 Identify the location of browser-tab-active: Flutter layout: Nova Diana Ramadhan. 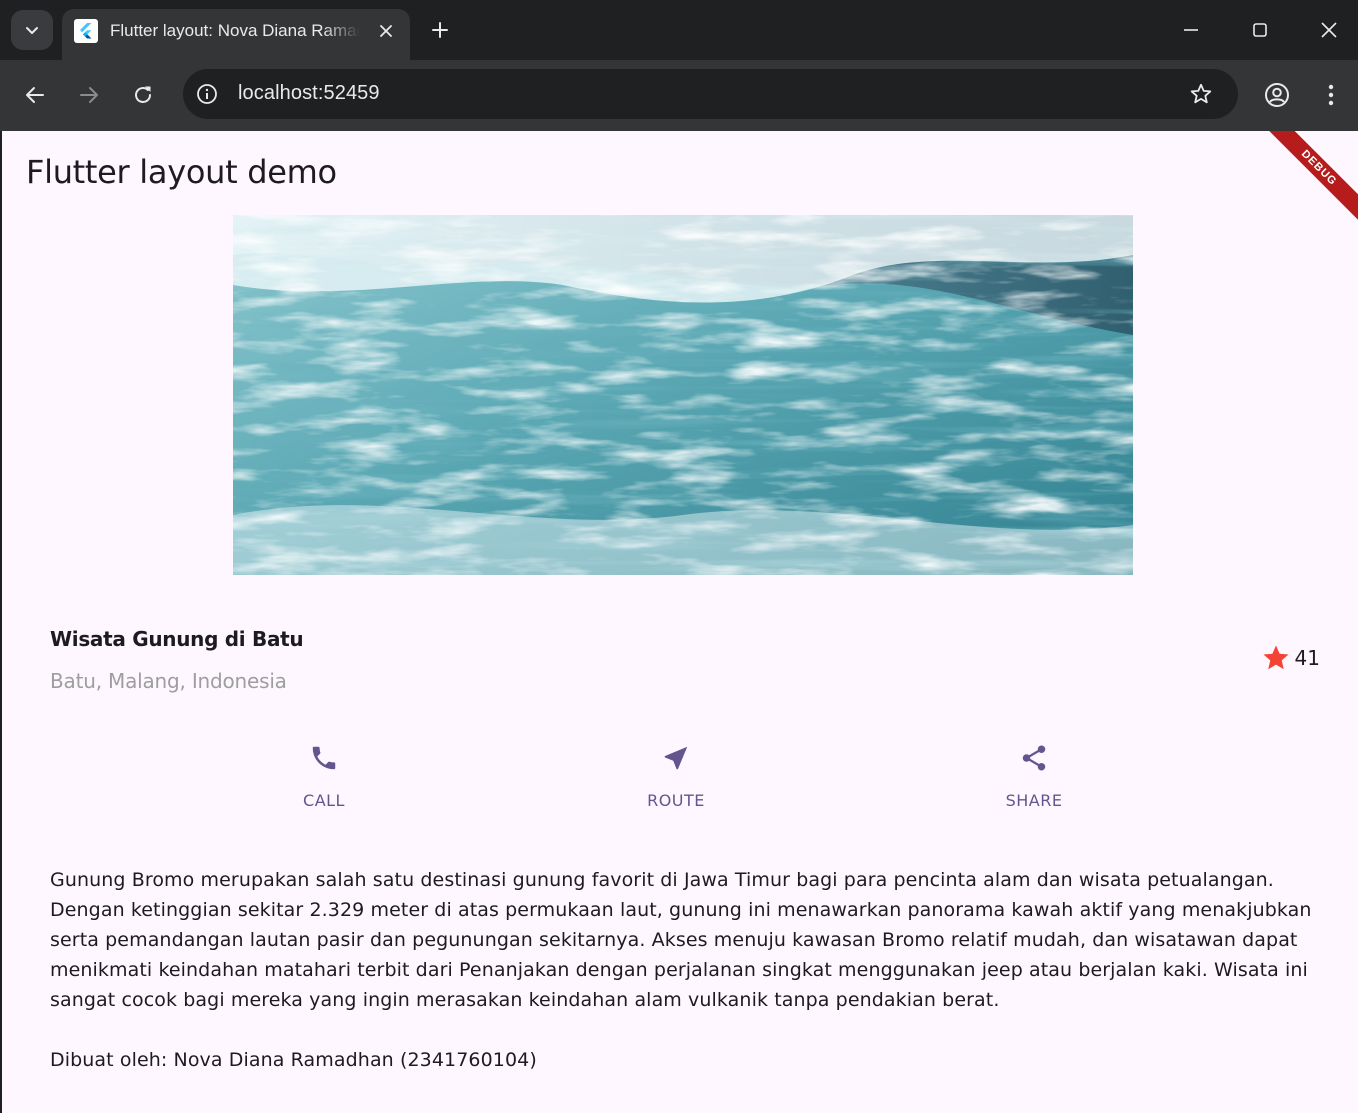
(236, 34).